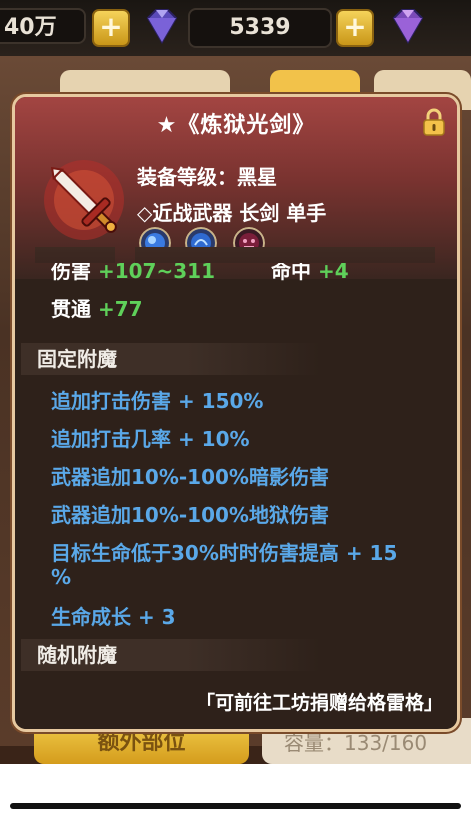  I want to click on random-enchant-header: 随机附魔, so click(171, 655).